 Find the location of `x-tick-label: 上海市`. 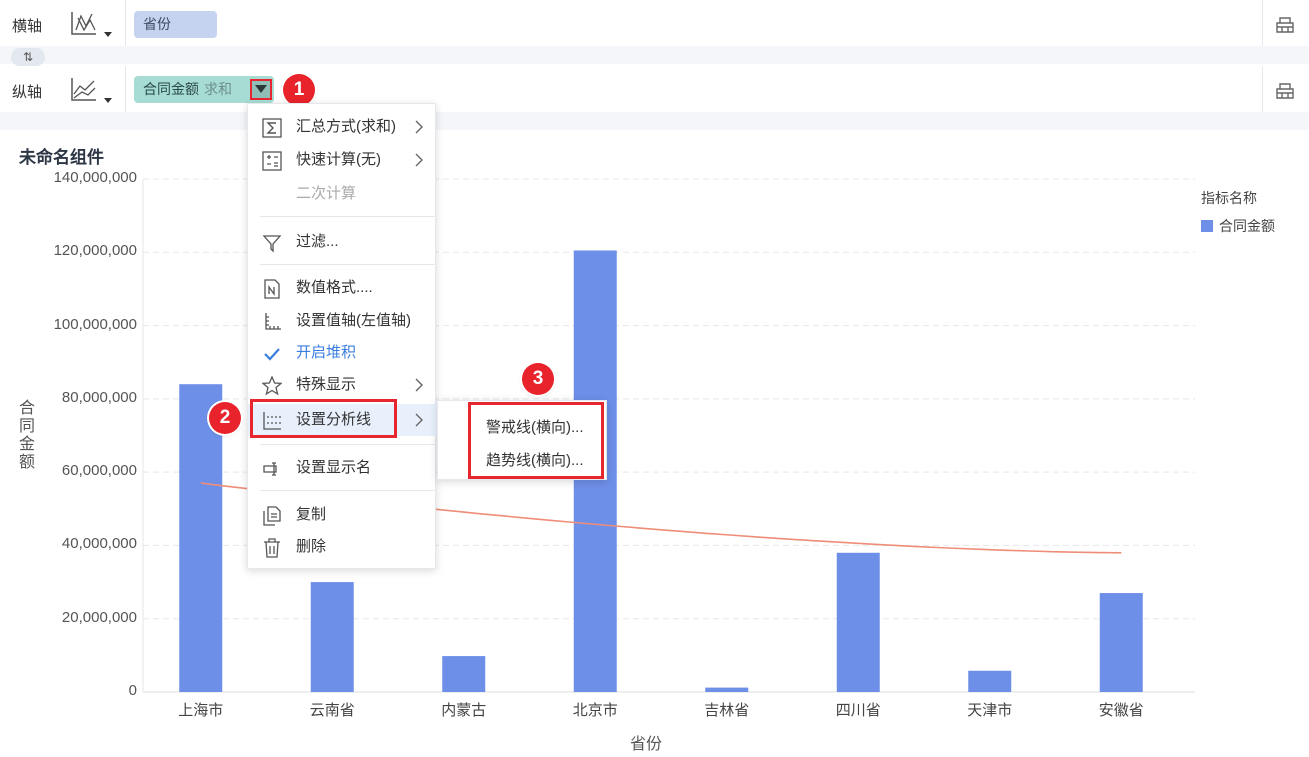

x-tick-label: 上海市 is located at coordinates (201, 710).